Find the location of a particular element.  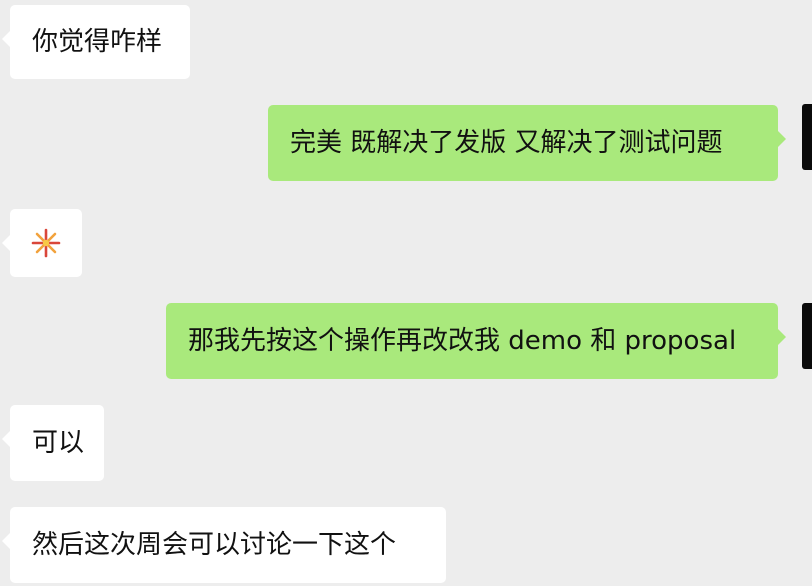

message-incoming: 可以 is located at coordinates (53, 443).